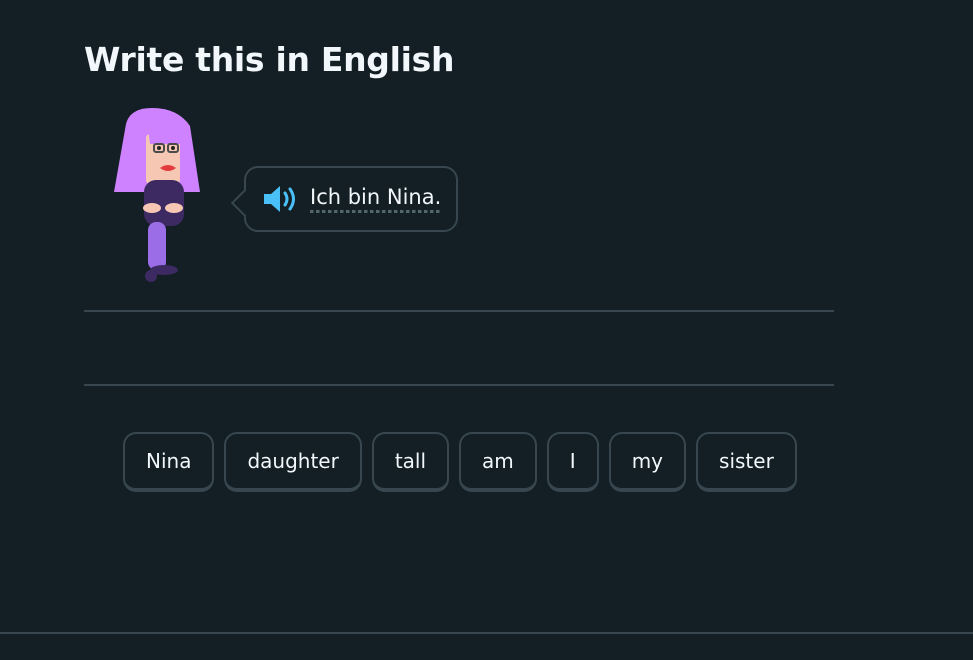 This screenshot has width=973, height=660. Describe the element at coordinates (156, 195) in the screenshot. I see `character-illustration` at that location.